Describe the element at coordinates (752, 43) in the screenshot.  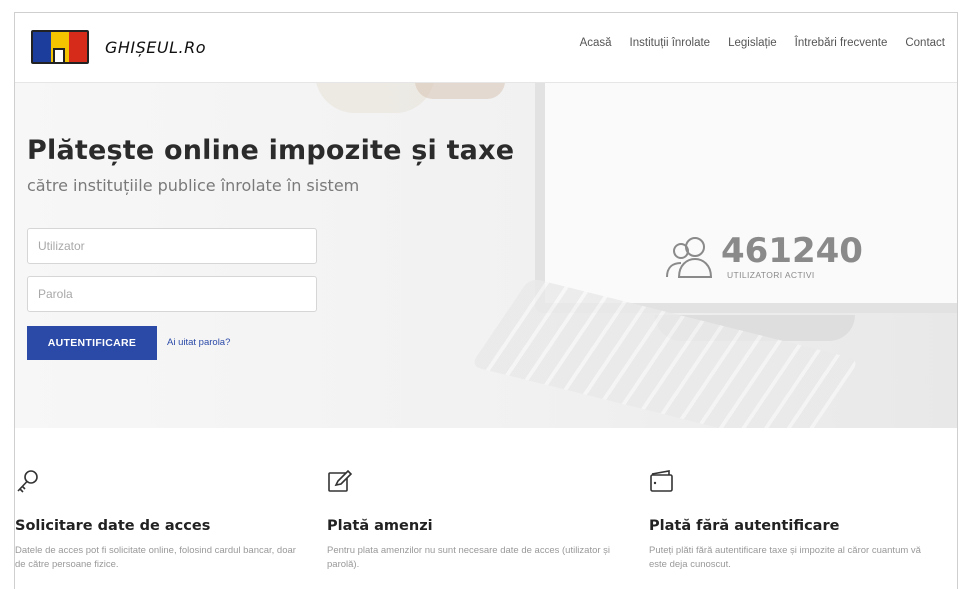
I see `nav-legislation: Legislație` at that location.